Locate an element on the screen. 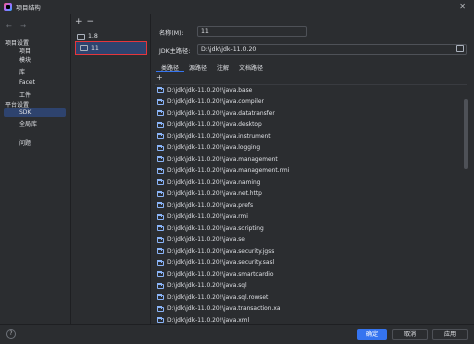  classpath-entry-label: D:\jdk\jdk-11.0.20!\java.sql.rowset is located at coordinates (218, 297).